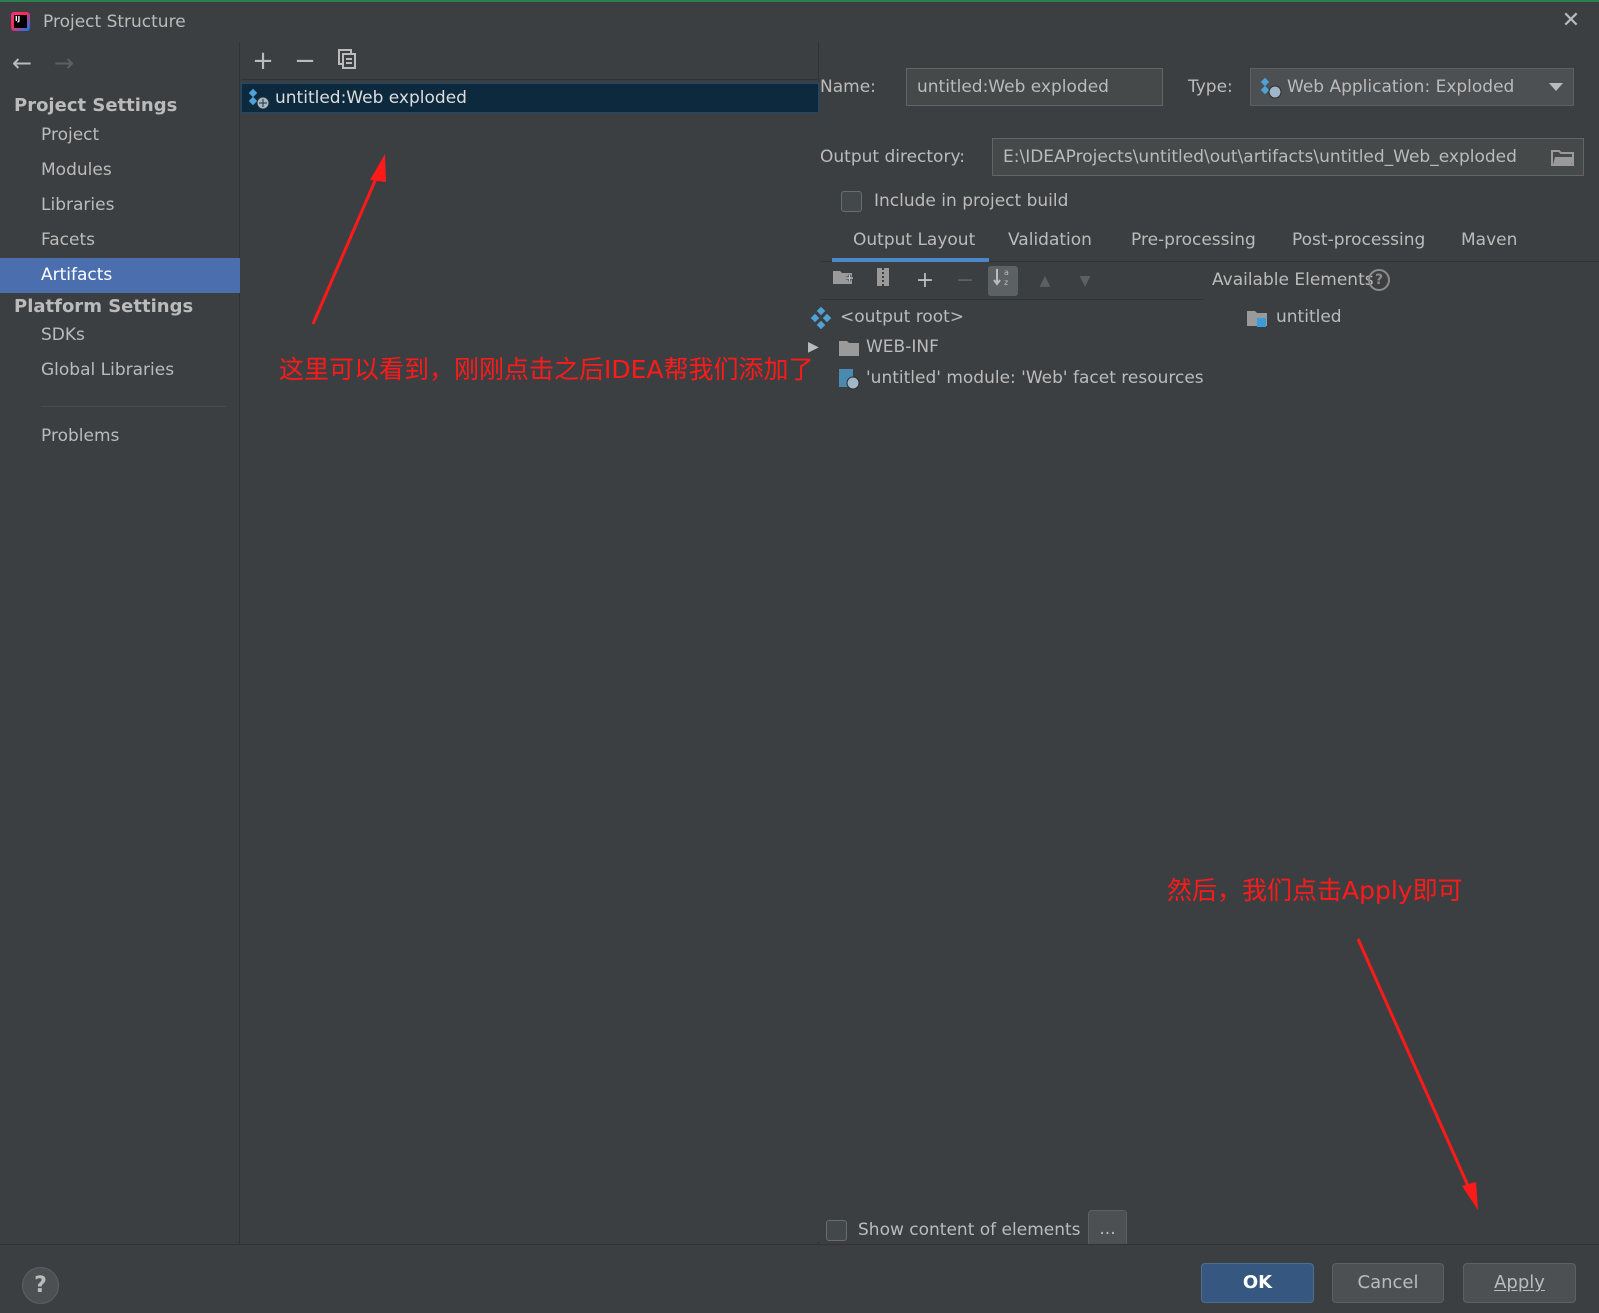 The image size is (1599, 1313). I want to click on remove-icon: −, so click(305, 62).